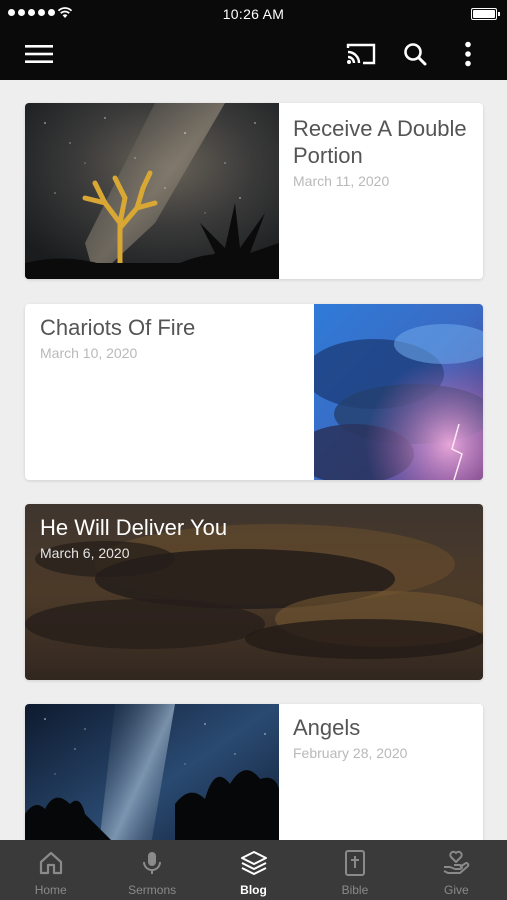 Image resolution: width=507 pixels, height=900 pixels. I want to click on blog-post-card: Angels February 28, 2020, so click(254, 772).